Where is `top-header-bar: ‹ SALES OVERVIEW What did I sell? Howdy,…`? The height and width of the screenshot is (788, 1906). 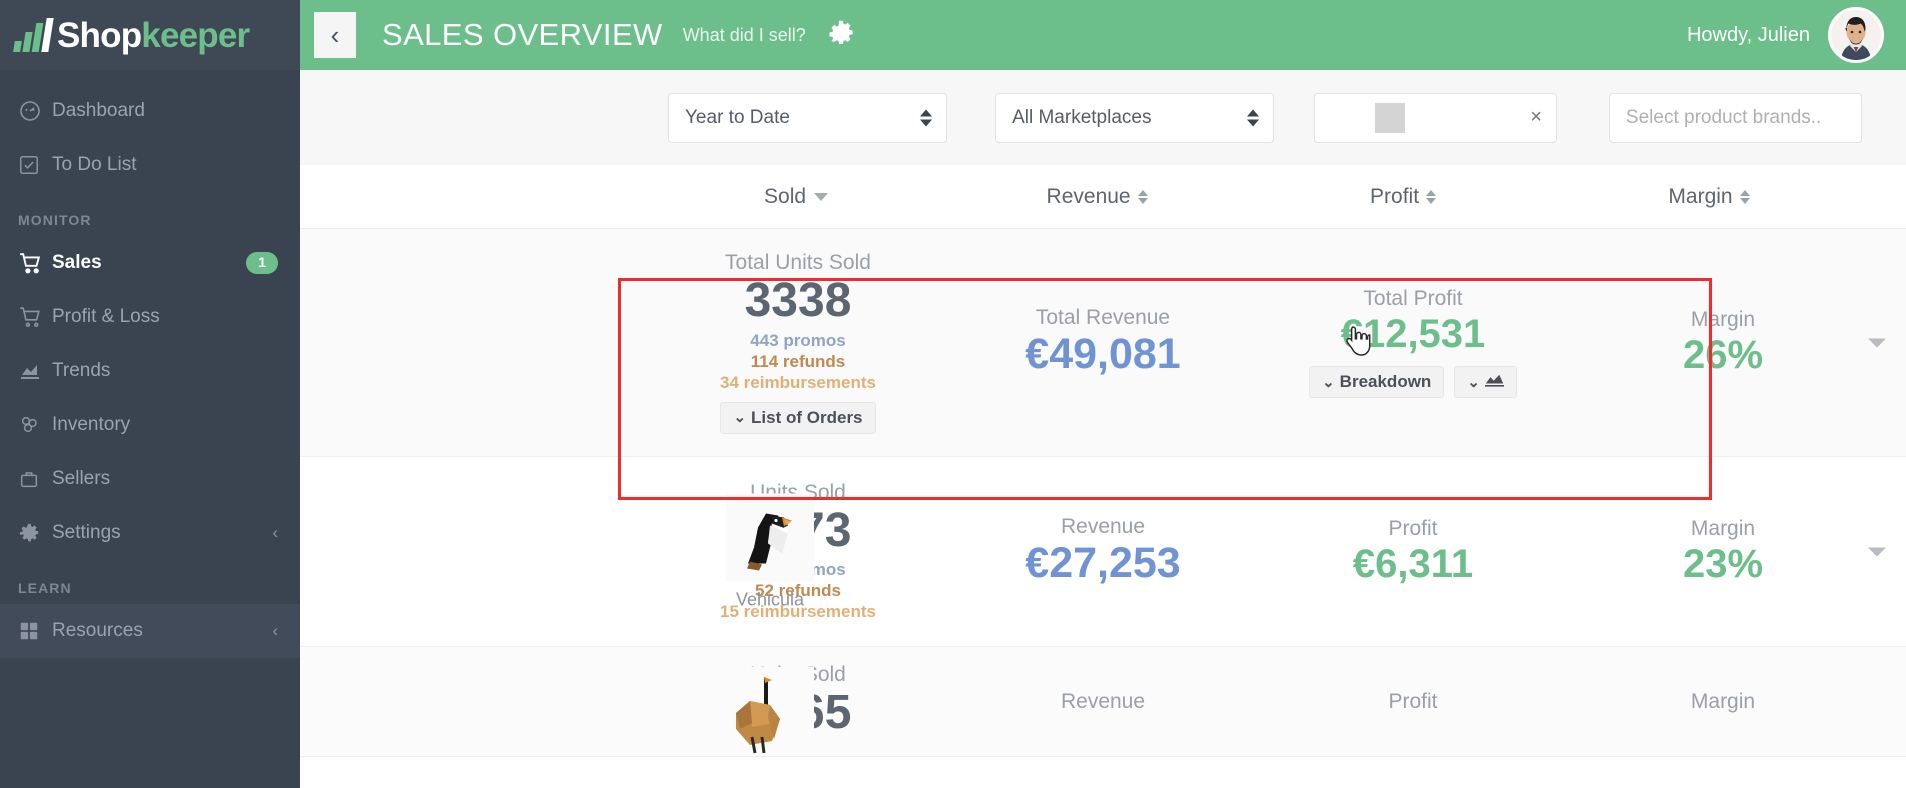 top-header-bar: ‹ SALES OVERVIEW What did I sell? Howdy,… is located at coordinates (1103, 35).